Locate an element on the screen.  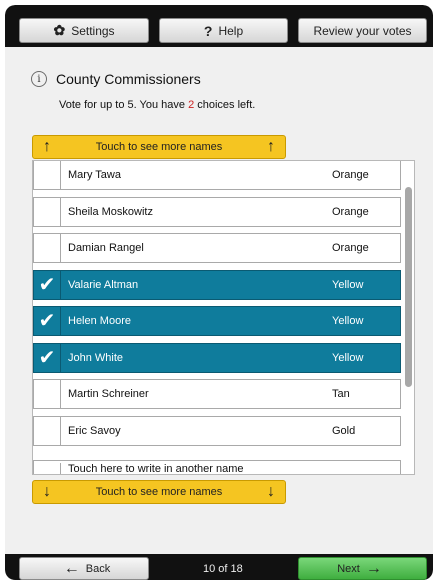
review-votes-label: Review your votes is located at coordinates (362, 30).